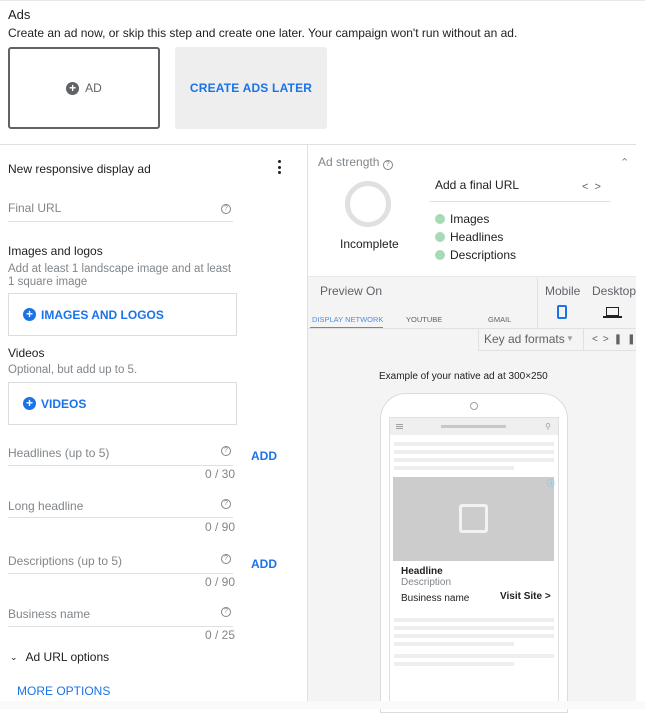 The height and width of the screenshot is (713, 645). I want to click on search-icon: ⚲, so click(548, 426).